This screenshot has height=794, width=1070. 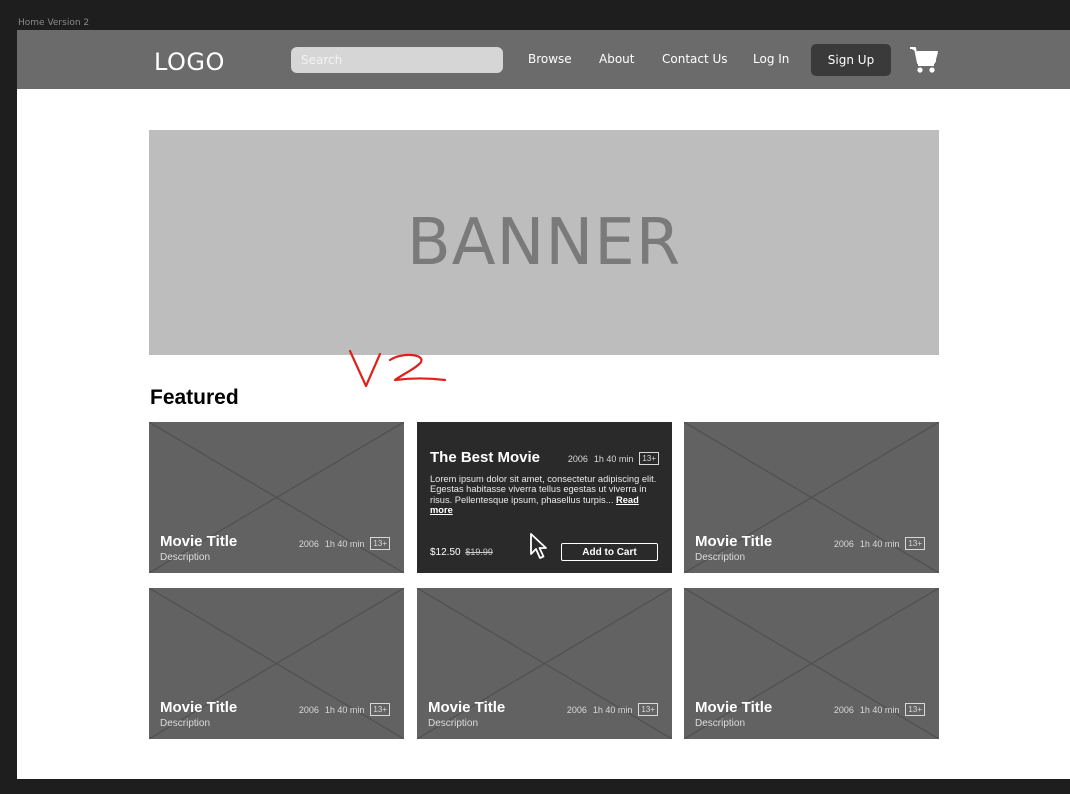 What do you see at coordinates (616, 59) in the screenshot?
I see `nav-about: About` at bounding box center [616, 59].